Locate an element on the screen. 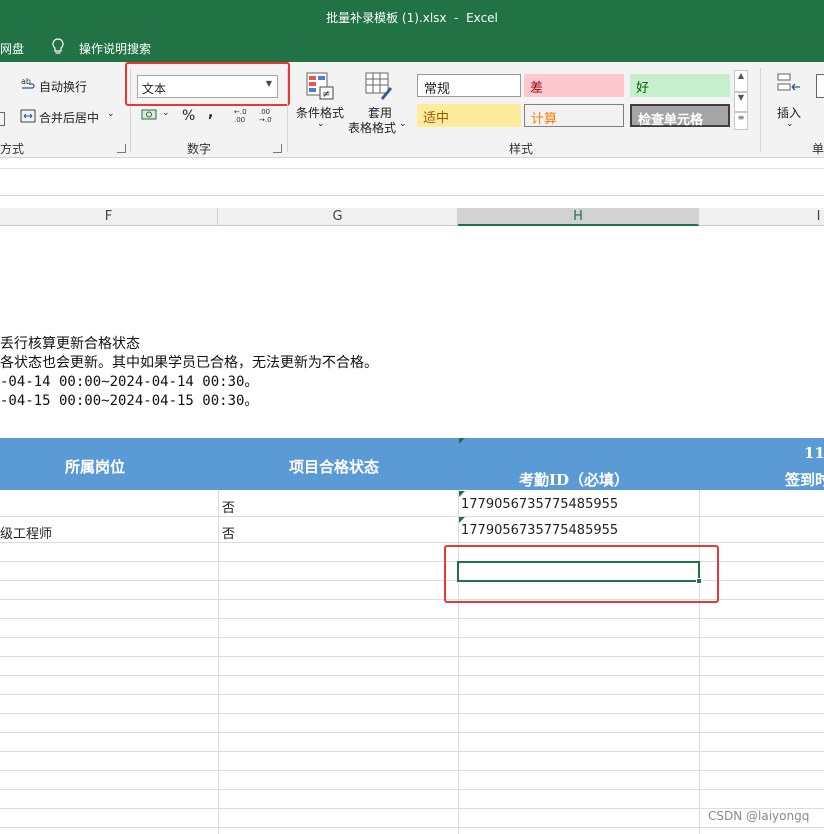 This screenshot has width=824, height=834. cells-group-label: 单 is located at coordinates (818, 149).